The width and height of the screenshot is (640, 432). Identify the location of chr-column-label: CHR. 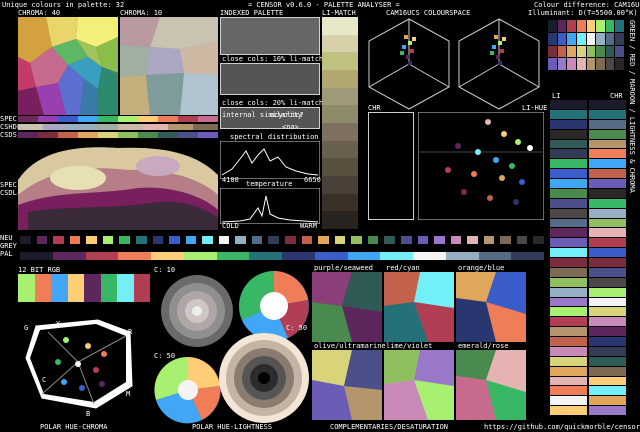
(616, 96).